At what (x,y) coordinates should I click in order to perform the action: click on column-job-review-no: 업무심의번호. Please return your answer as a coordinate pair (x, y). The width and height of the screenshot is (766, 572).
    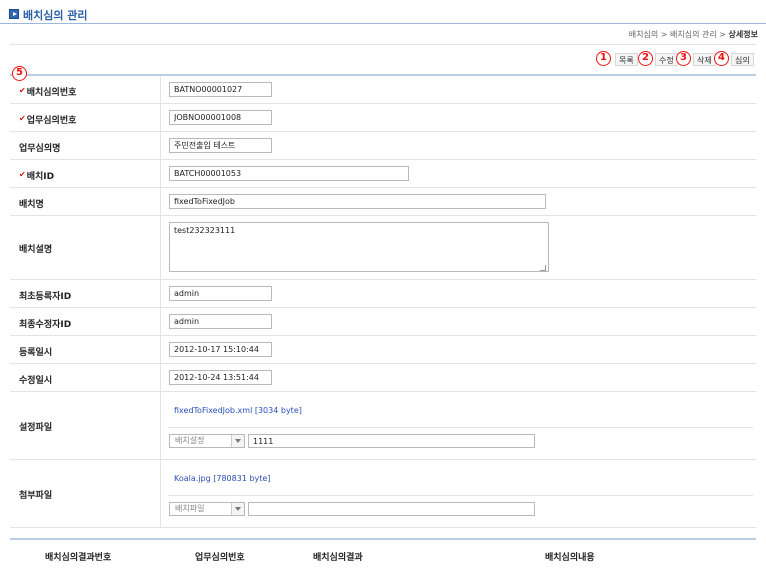
    Looking at the image, I should click on (220, 558).